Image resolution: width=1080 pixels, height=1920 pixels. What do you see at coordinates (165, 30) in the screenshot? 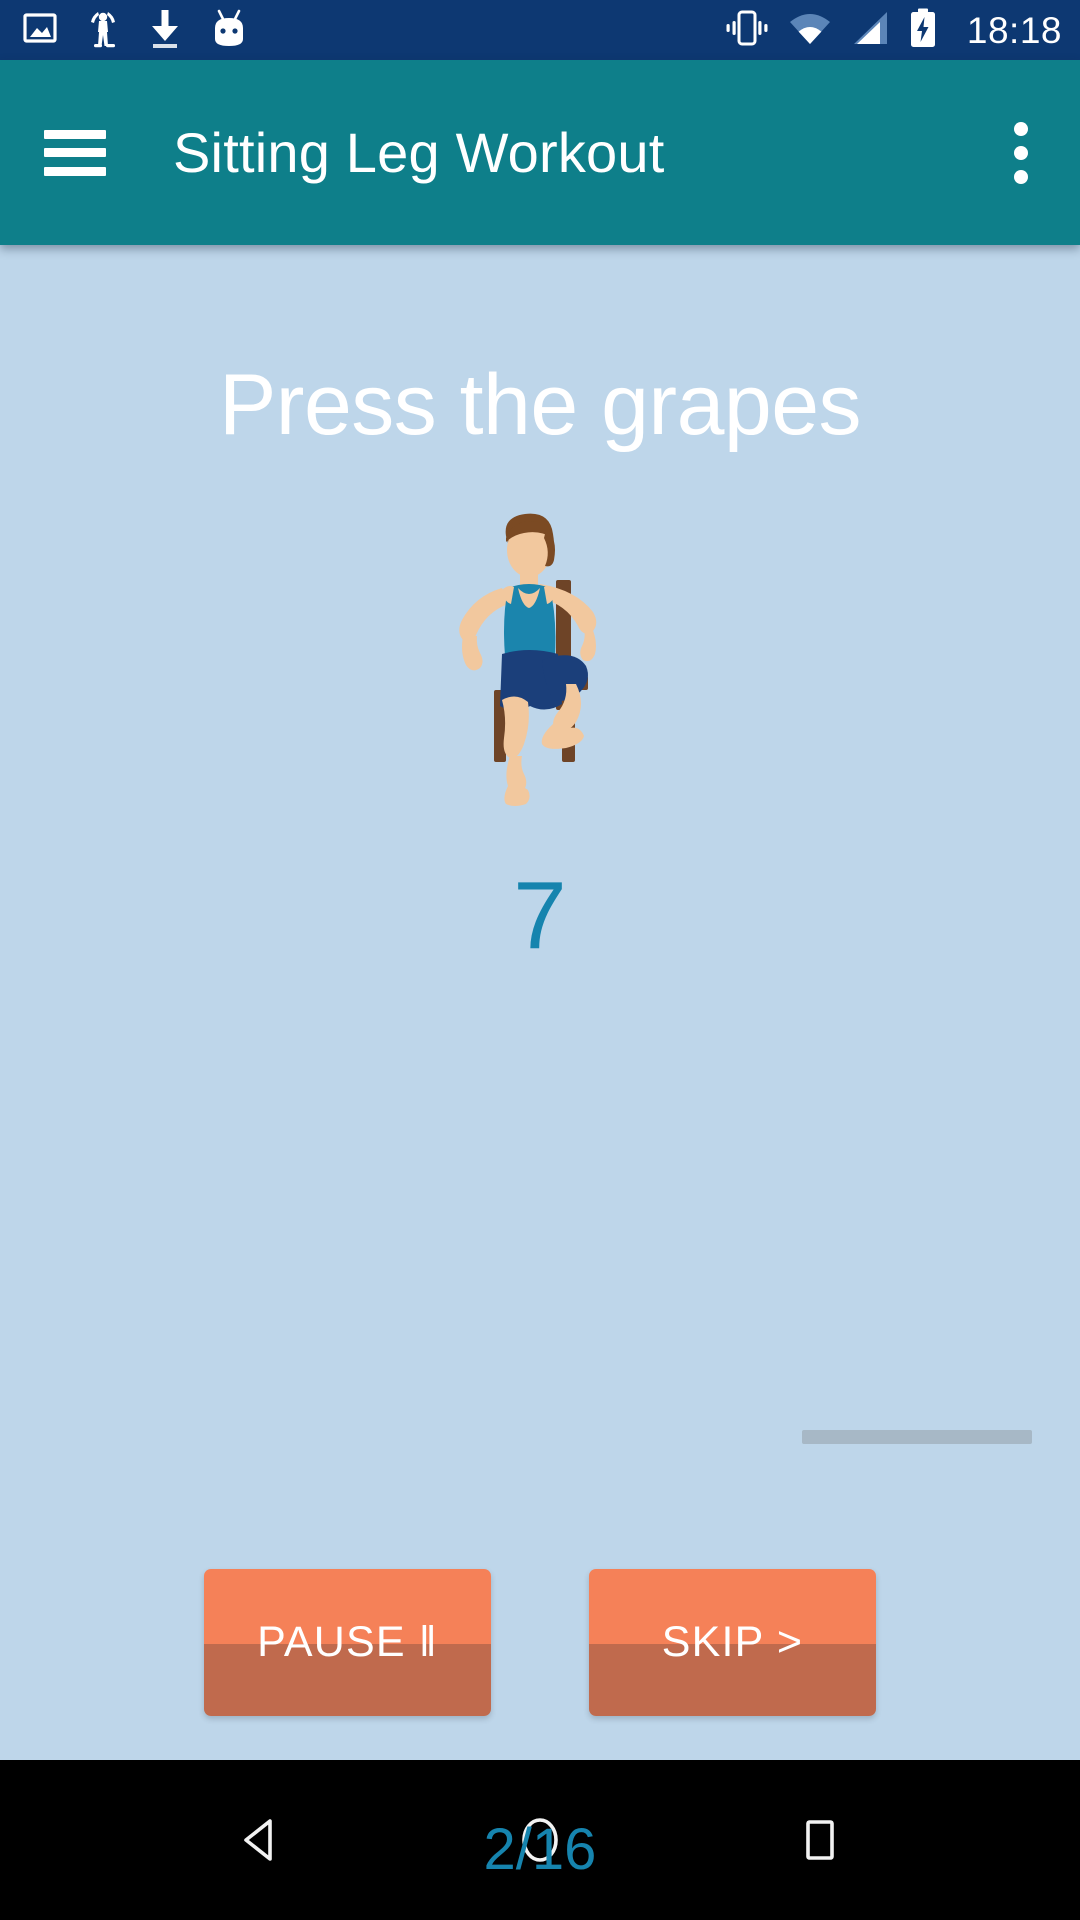
I see `download-icon` at bounding box center [165, 30].